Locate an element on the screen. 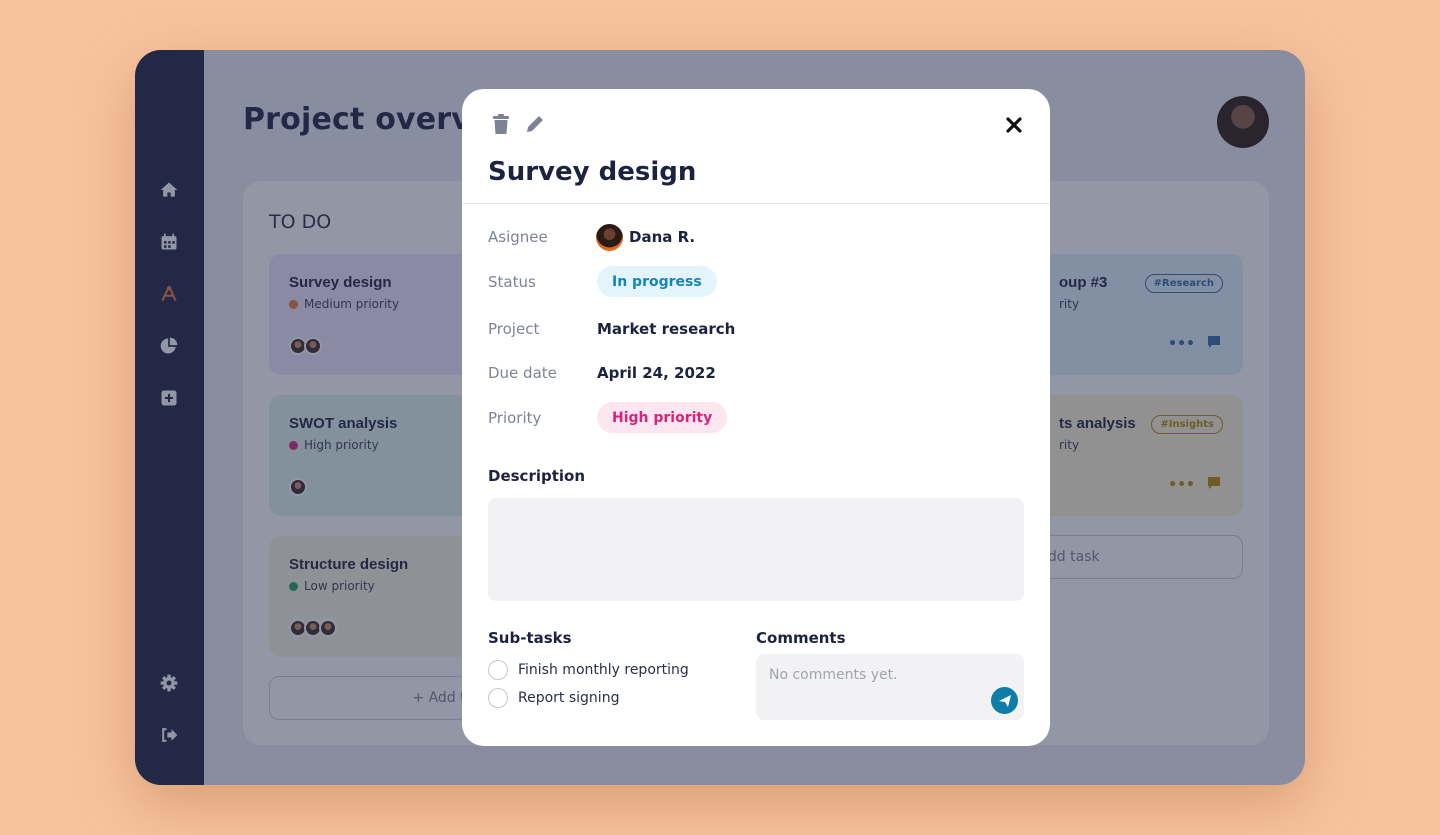 This screenshot has height=835, width=1440. subtask-label: Report signing is located at coordinates (569, 698).